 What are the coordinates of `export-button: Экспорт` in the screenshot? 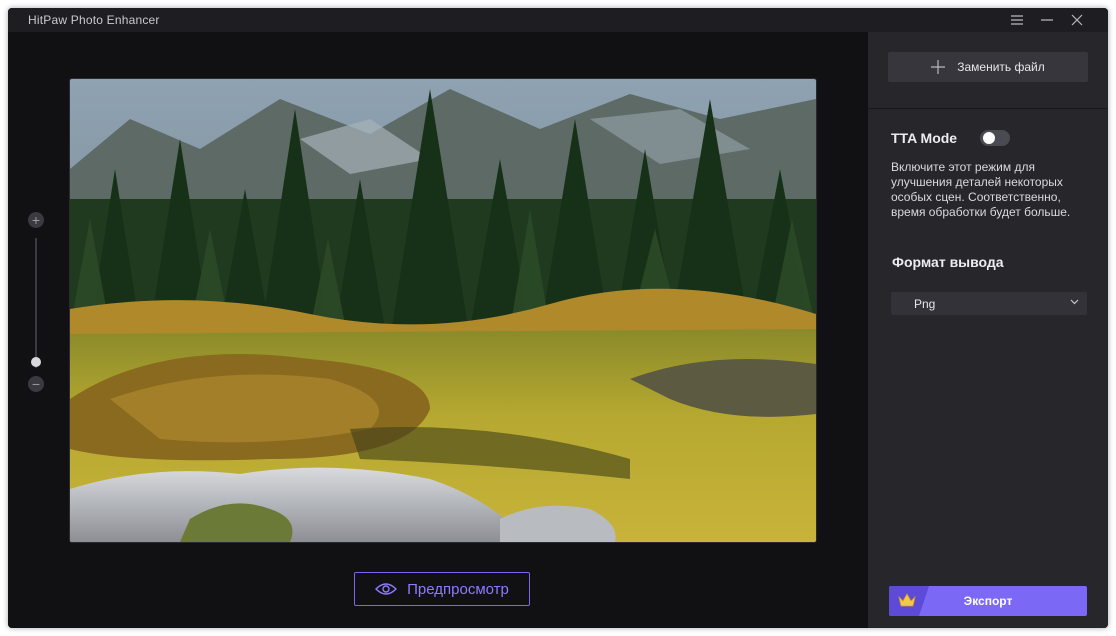 It's located at (988, 601).